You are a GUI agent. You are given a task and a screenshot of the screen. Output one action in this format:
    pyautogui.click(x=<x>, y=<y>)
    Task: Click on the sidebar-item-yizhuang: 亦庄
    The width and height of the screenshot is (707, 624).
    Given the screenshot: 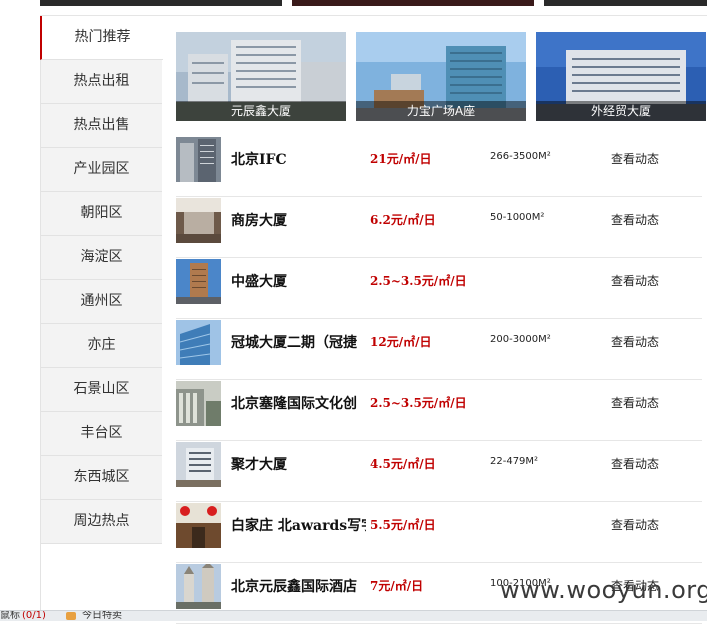 What is the action you would take?
    pyautogui.click(x=101, y=346)
    